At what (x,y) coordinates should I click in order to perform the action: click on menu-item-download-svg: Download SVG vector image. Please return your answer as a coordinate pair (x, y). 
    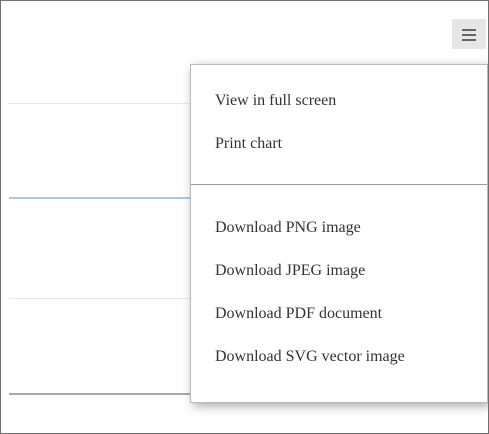
    Looking at the image, I should click on (310, 357).